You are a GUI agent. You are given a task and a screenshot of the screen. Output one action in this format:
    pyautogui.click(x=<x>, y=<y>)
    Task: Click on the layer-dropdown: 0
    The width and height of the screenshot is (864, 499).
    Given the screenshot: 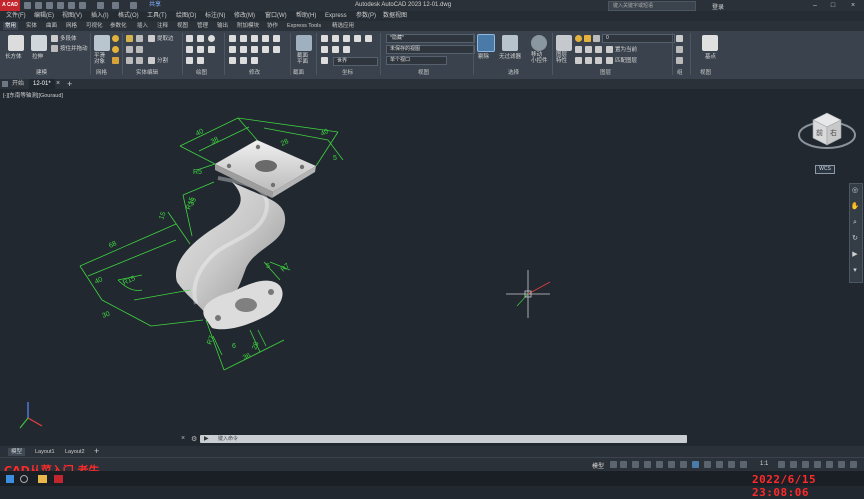 What is the action you would take?
    pyautogui.click(x=638, y=38)
    